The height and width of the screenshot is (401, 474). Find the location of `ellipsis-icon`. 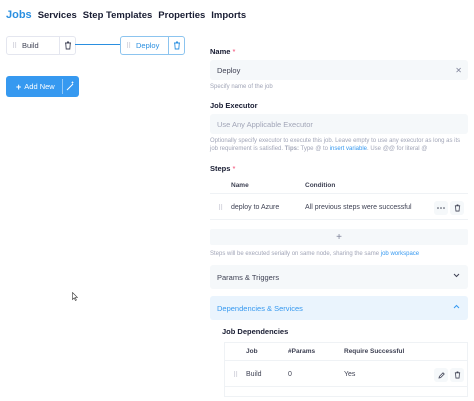

ellipsis-icon is located at coordinates (441, 208).